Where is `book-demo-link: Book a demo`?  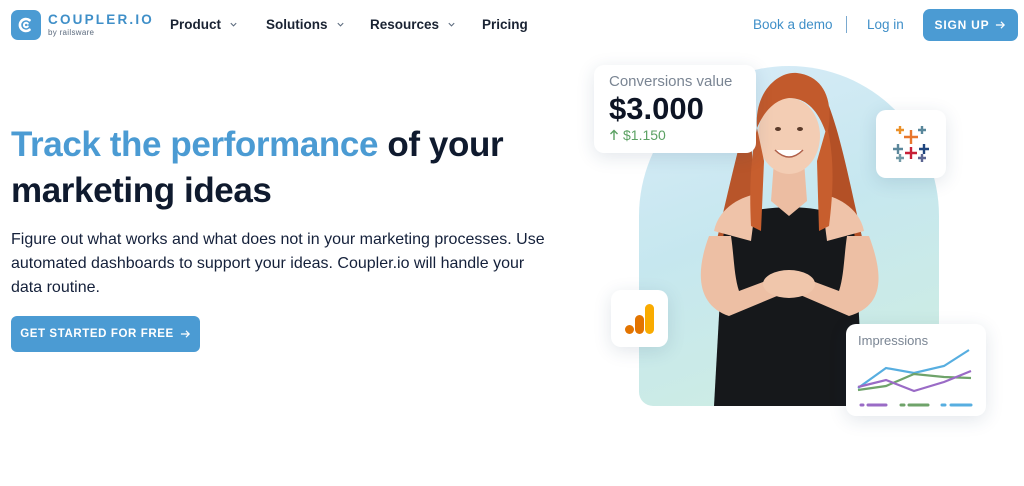
book-demo-link: Book a demo is located at coordinates (793, 24).